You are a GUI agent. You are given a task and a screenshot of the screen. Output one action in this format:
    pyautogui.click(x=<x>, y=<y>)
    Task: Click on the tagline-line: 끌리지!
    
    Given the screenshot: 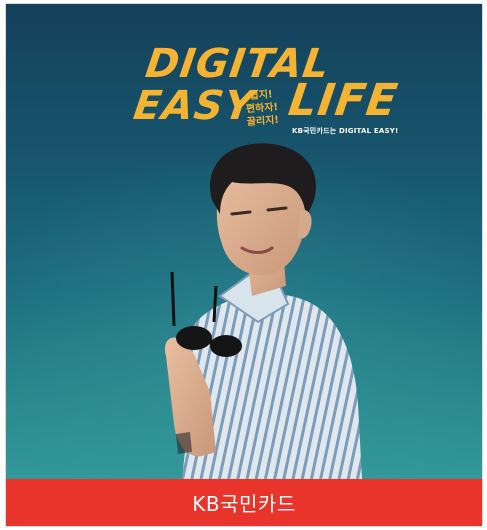 What is the action you would take?
    pyautogui.click(x=263, y=121)
    